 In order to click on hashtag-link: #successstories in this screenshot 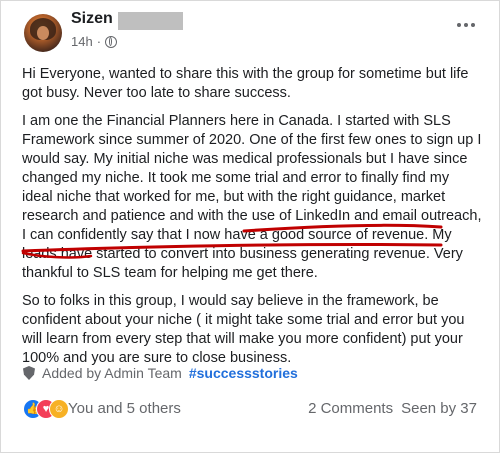, I will do `click(243, 373)`.